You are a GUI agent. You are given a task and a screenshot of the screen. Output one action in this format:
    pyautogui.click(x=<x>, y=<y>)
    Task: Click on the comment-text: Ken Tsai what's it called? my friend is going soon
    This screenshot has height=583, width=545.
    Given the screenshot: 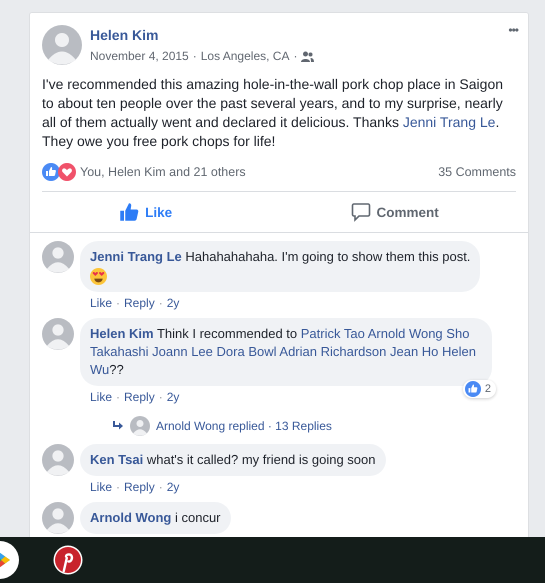 What is the action you would take?
    pyautogui.click(x=233, y=459)
    